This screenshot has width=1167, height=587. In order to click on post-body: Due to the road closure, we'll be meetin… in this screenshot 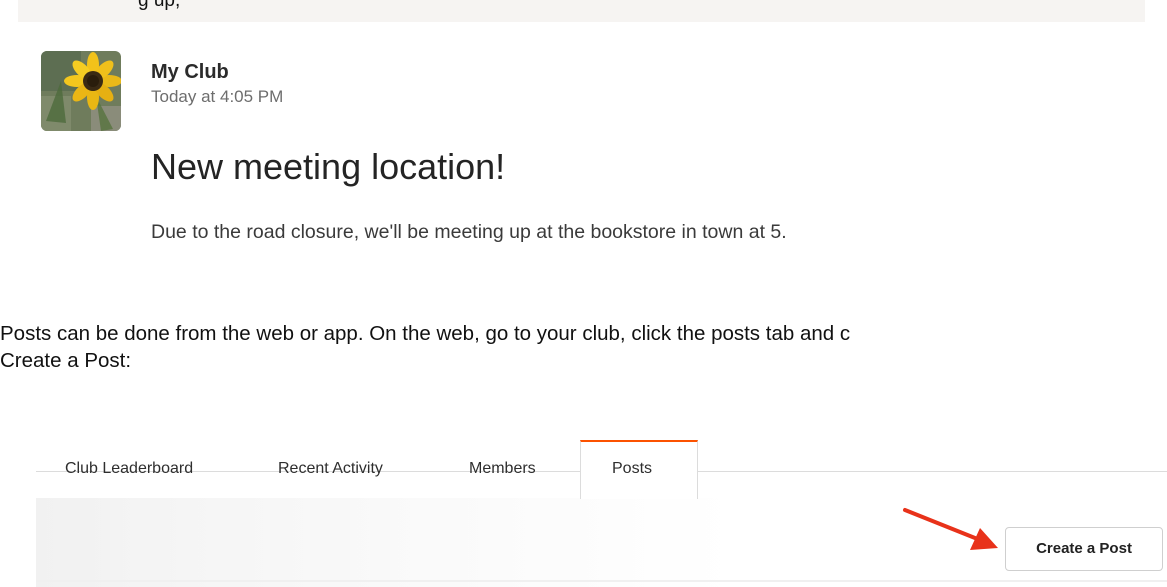, I will do `click(469, 232)`.